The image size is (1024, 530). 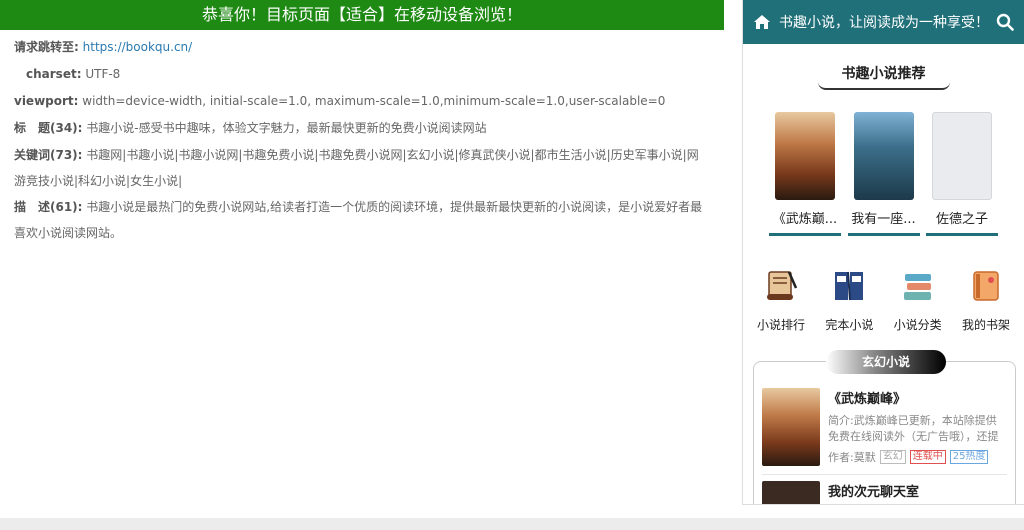 What do you see at coordinates (873, 492) in the screenshot?
I see `book-title: 我的次元聊天室` at bounding box center [873, 492].